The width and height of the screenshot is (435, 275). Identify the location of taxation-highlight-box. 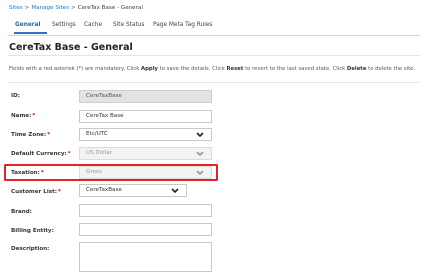
(111, 172).